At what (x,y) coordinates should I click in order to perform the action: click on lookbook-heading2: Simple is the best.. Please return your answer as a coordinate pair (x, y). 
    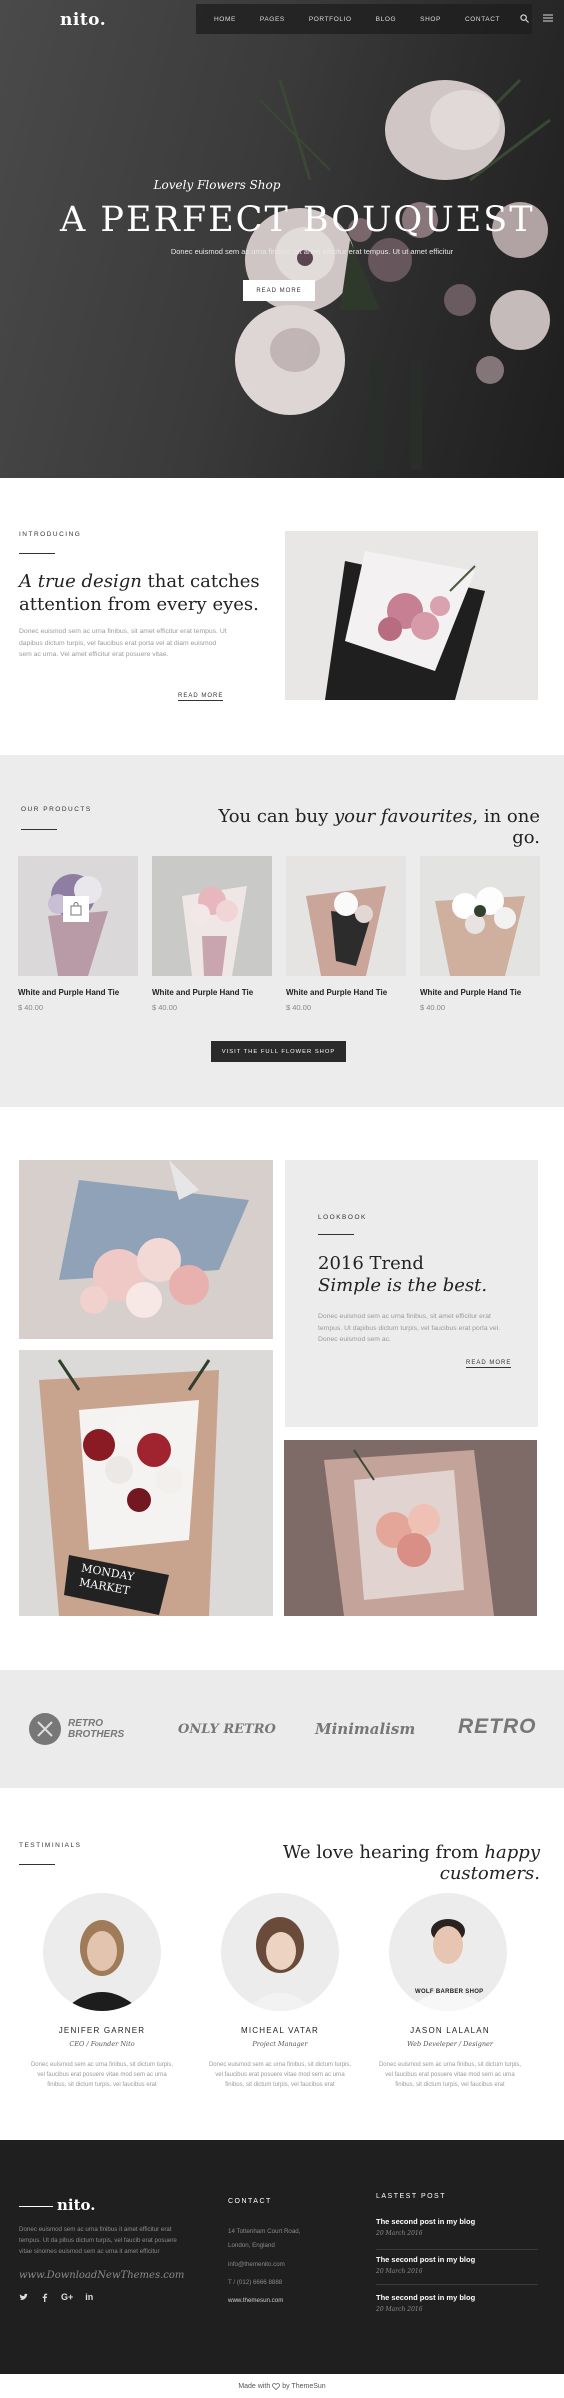
    Looking at the image, I should click on (403, 1285).